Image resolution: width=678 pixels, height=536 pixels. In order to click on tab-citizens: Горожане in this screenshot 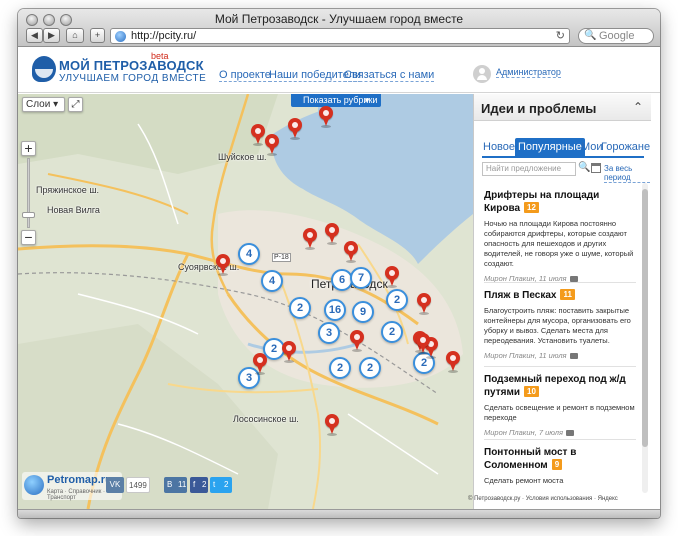, I will do `click(625, 147)`.